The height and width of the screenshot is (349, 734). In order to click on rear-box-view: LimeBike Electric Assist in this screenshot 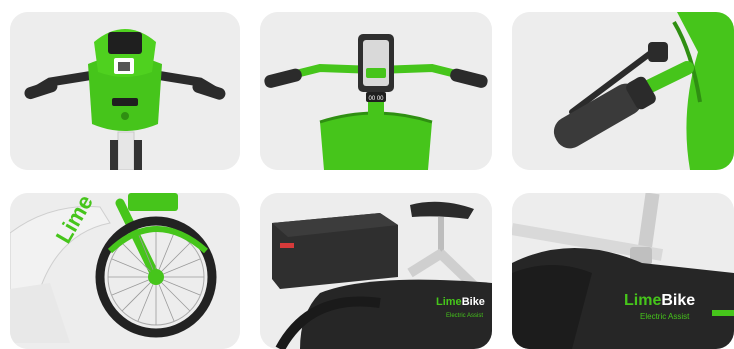, I will do `click(376, 271)`.